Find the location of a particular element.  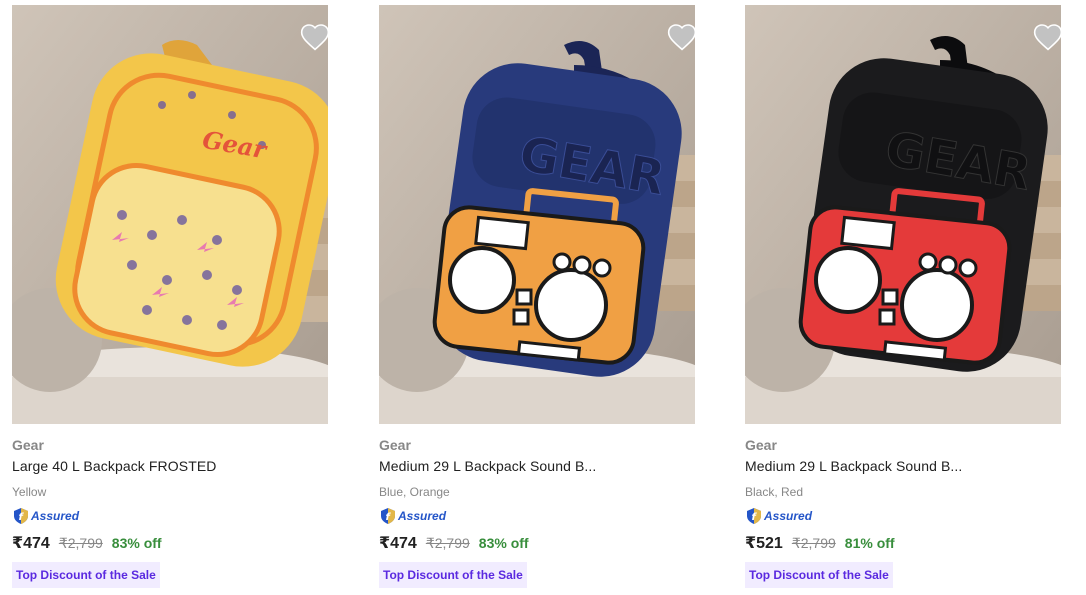

selling-price: ₹521 is located at coordinates (764, 543).